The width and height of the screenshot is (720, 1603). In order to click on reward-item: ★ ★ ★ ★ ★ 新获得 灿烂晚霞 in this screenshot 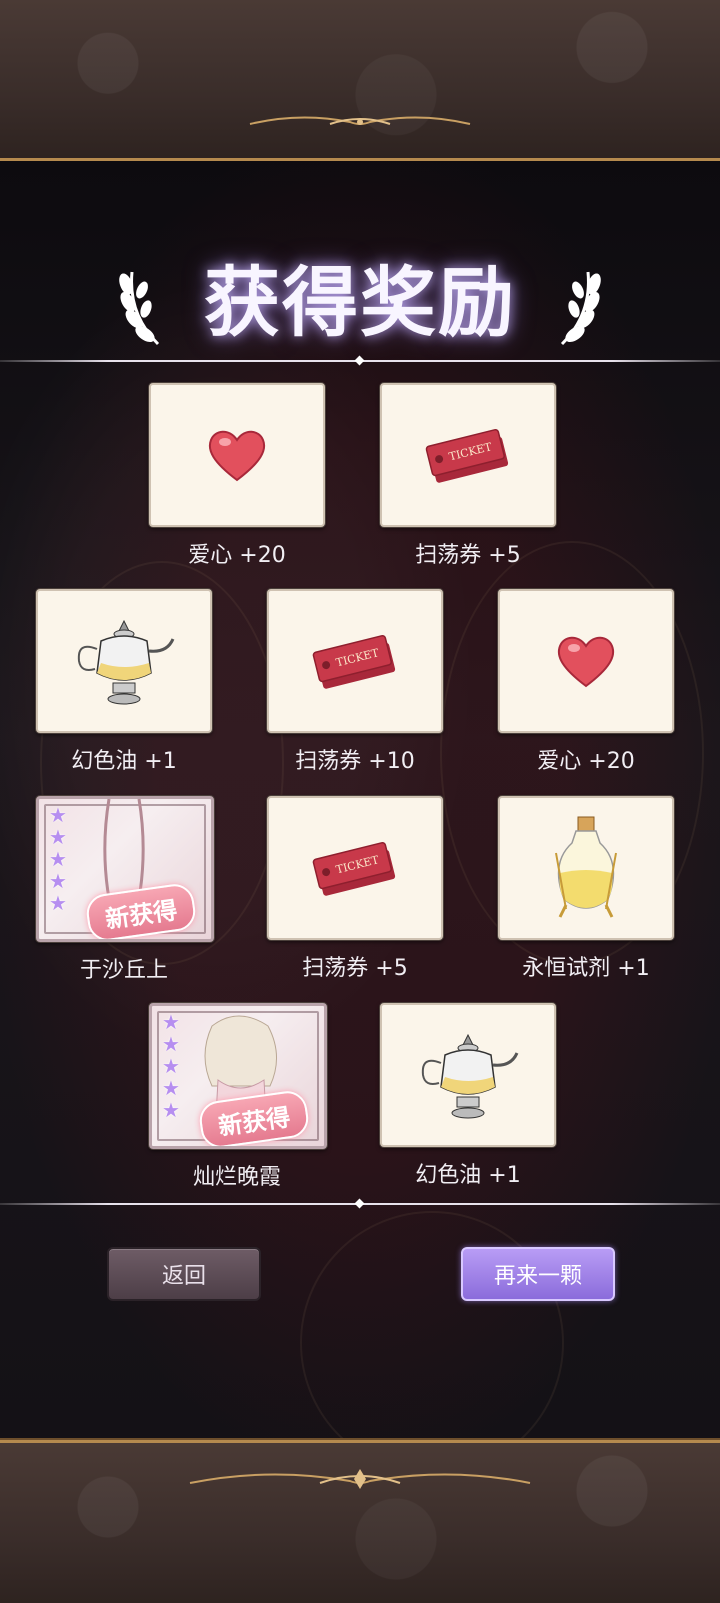, I will do `click(238, 1097)`.